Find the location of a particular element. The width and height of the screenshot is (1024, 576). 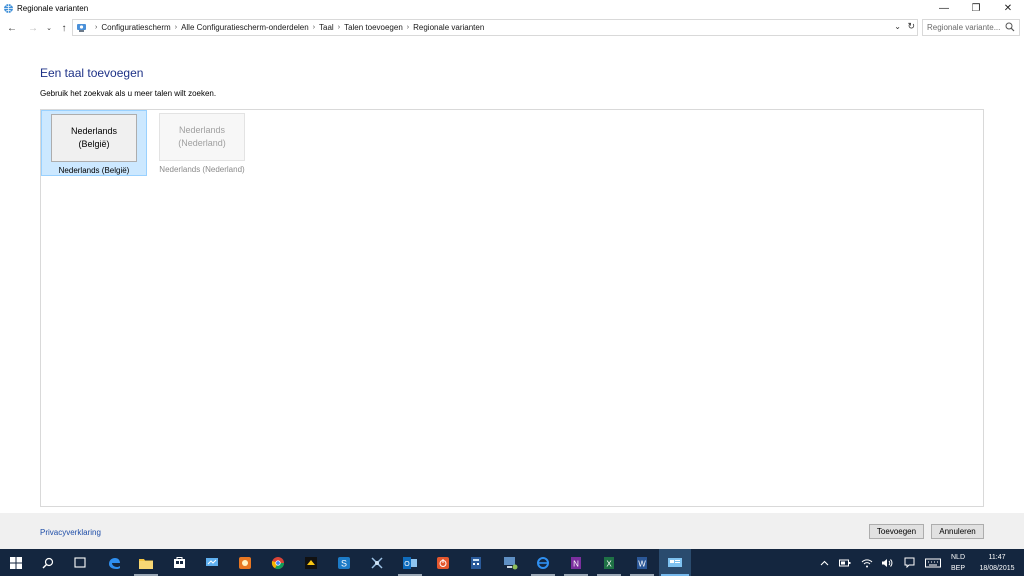

title-bar: Regionale varianten — ❐ ✕ is located at coordinates (512, 8).